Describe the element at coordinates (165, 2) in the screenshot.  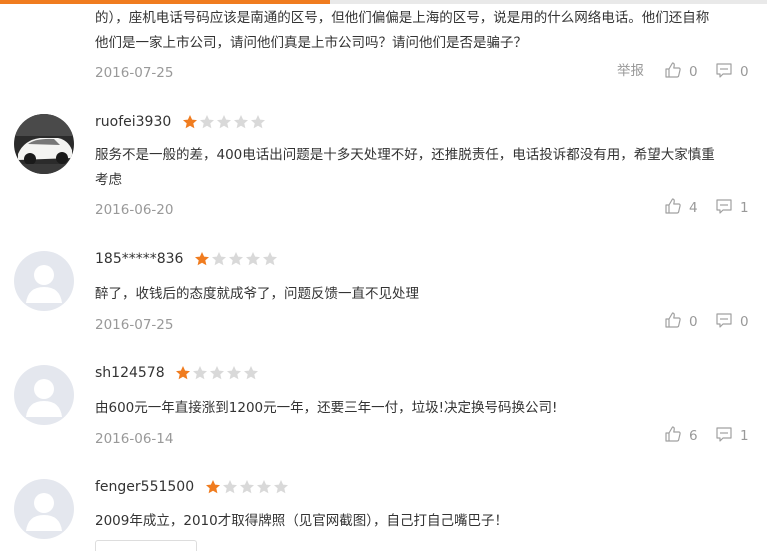
I see `top-bar-accent` at that location.